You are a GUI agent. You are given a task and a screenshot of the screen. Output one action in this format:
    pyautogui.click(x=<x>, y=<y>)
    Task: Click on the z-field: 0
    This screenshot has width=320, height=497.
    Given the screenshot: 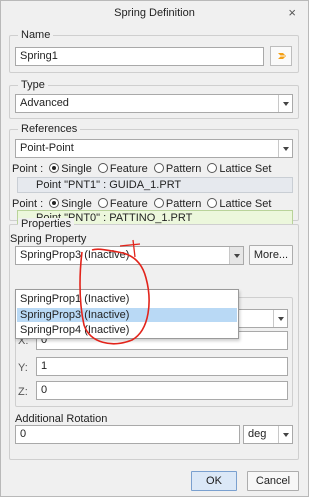 What is the action you would take?
    pyautogui.click(x=162, y=390)
    